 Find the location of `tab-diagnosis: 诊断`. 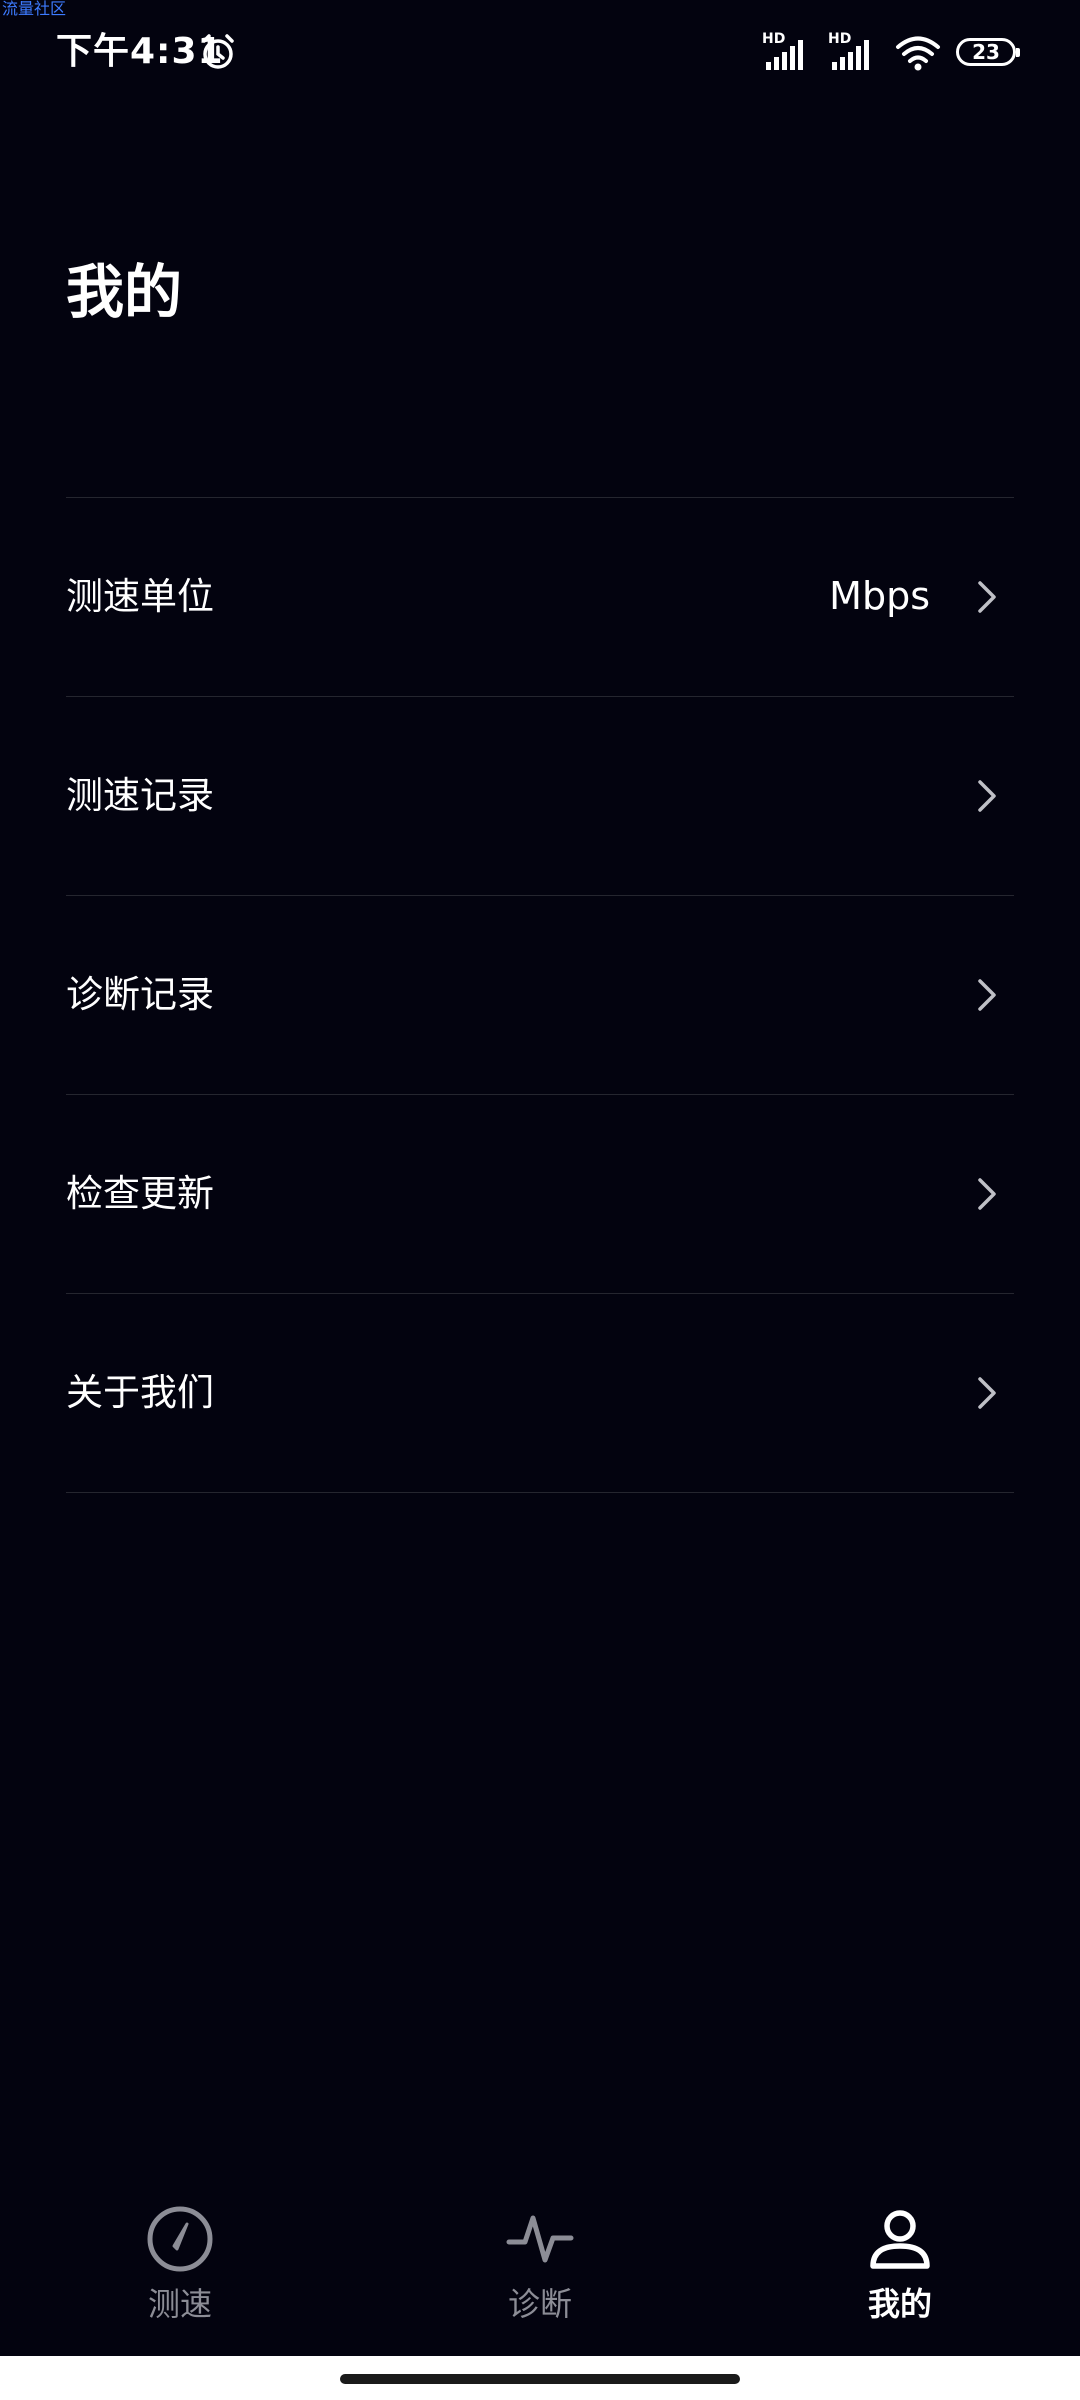

tab-diagnosis: 诊断 is located at coordinates (540, 2260).